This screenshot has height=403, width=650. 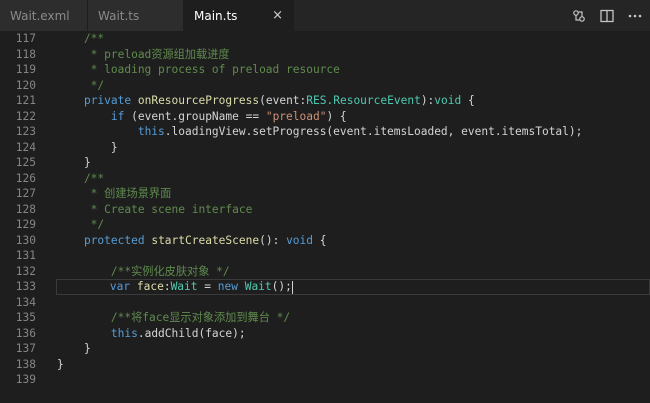 What do you see at coordinates (25, 100) in the screenshot?
I see `line-number: 121` at bounding box center [25, 100].